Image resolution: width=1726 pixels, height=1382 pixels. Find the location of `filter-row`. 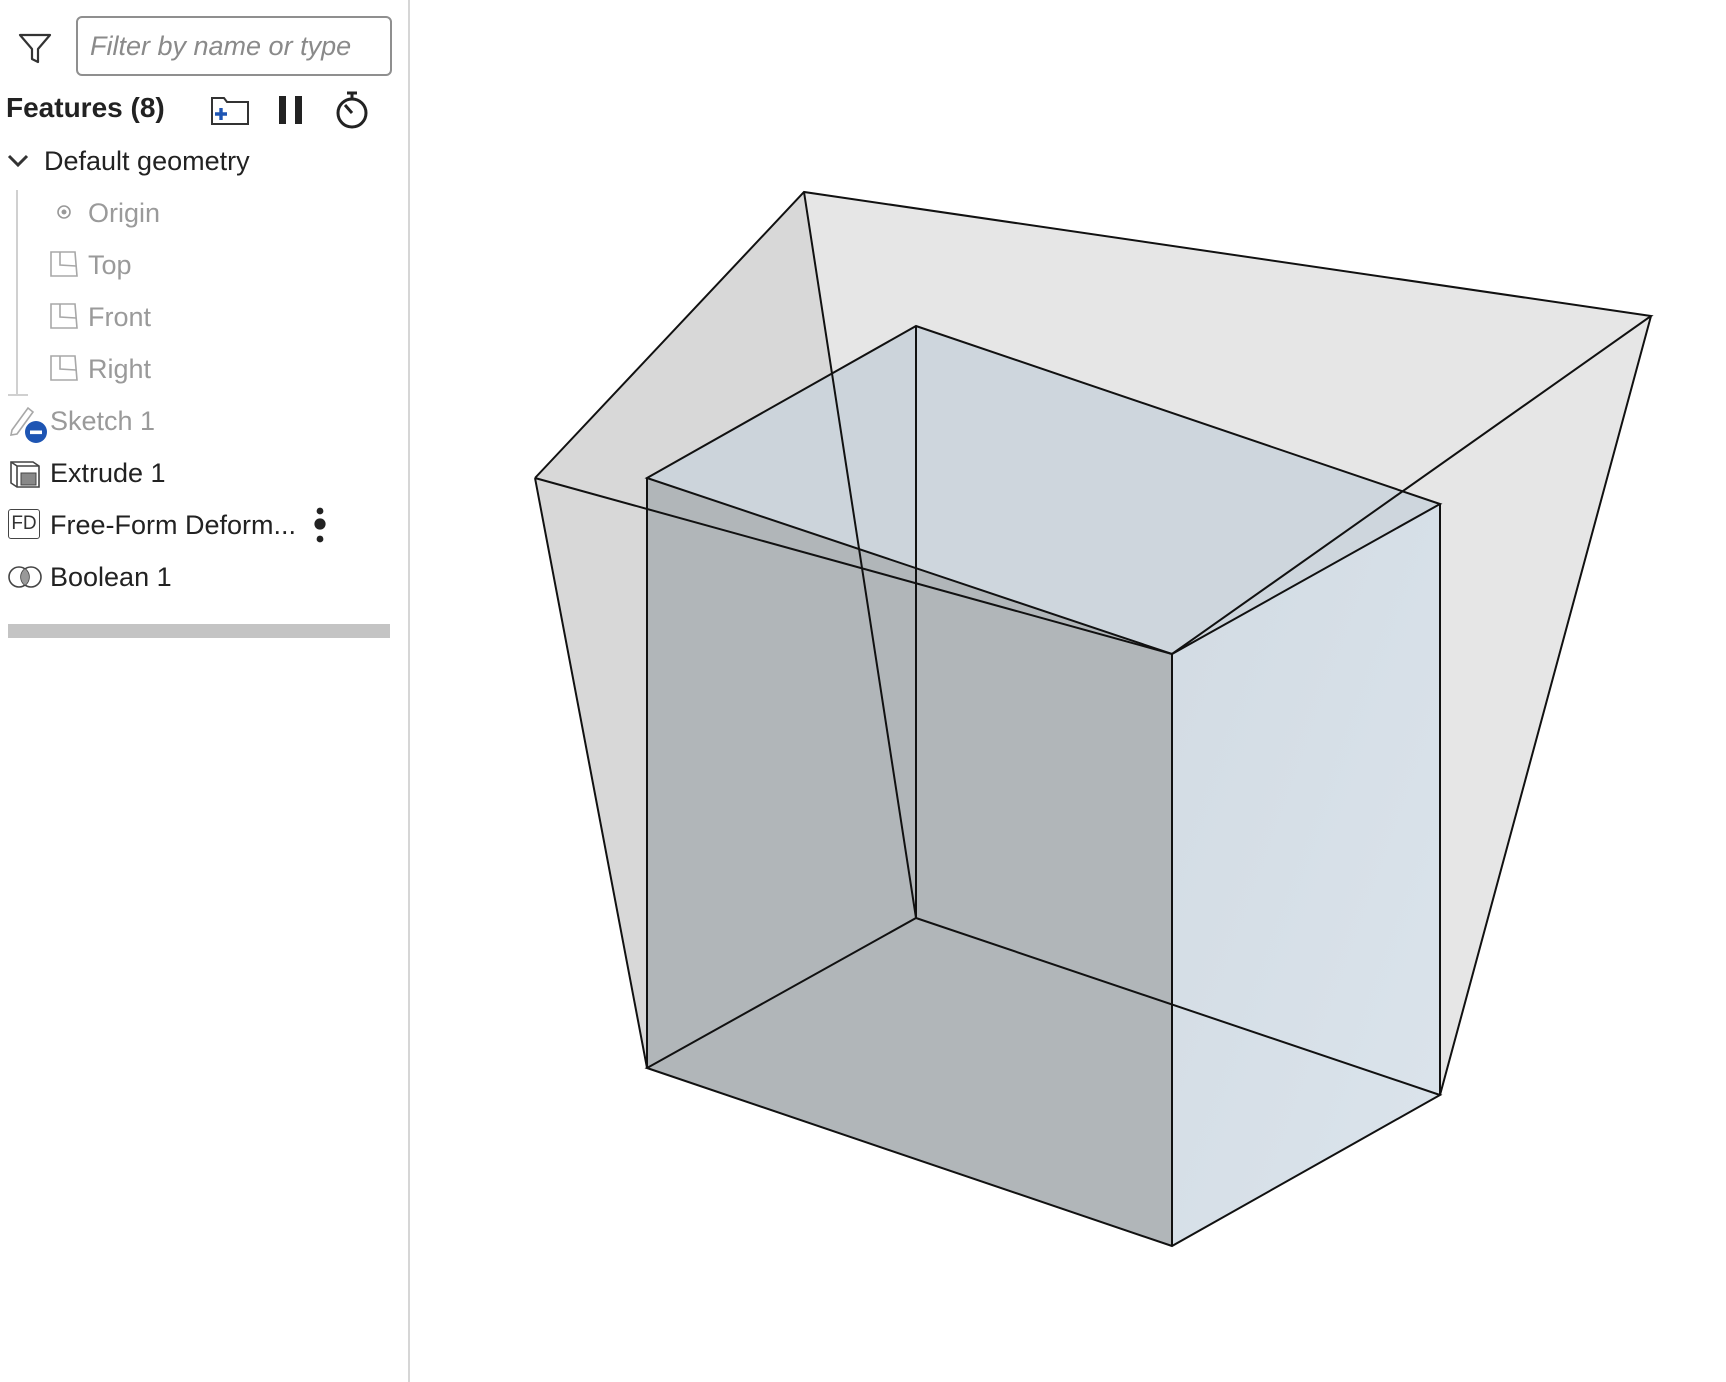

filter-row is located at coordinates (205, 47).